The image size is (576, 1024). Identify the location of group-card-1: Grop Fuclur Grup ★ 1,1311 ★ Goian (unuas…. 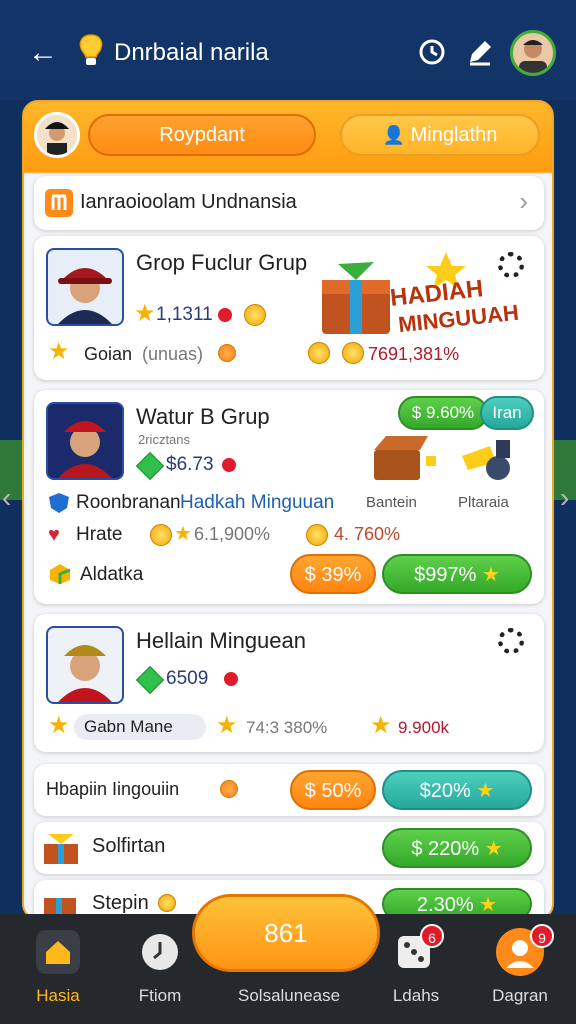
(289, 308).